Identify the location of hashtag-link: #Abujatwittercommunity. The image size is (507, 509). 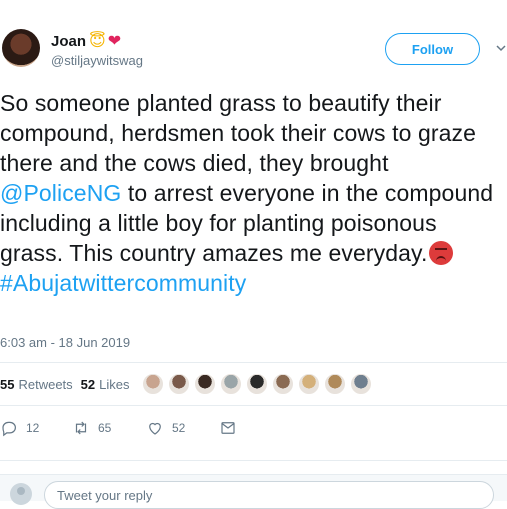
(123, 283).